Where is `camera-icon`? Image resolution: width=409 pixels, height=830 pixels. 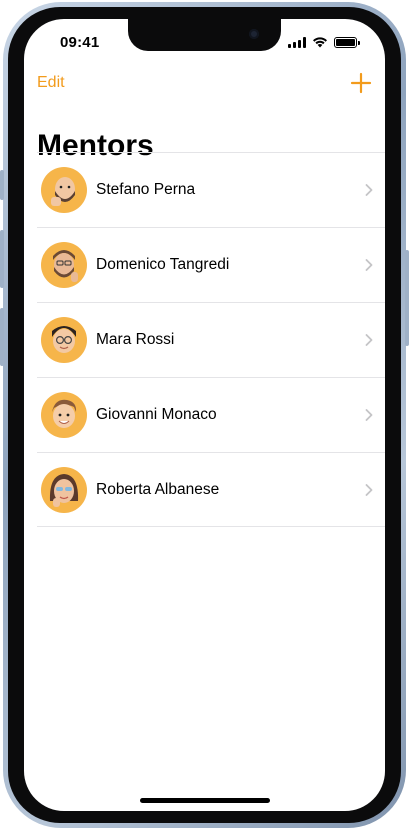
camera-icon is located at coordinates (254, 34).